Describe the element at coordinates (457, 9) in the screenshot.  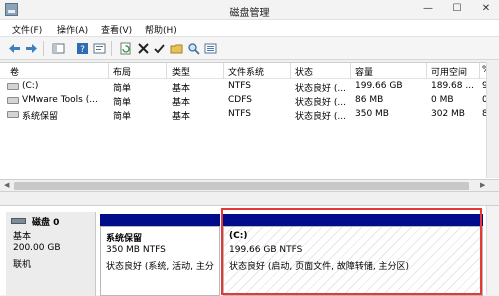
I see `maximize-button: ☐` at that location.